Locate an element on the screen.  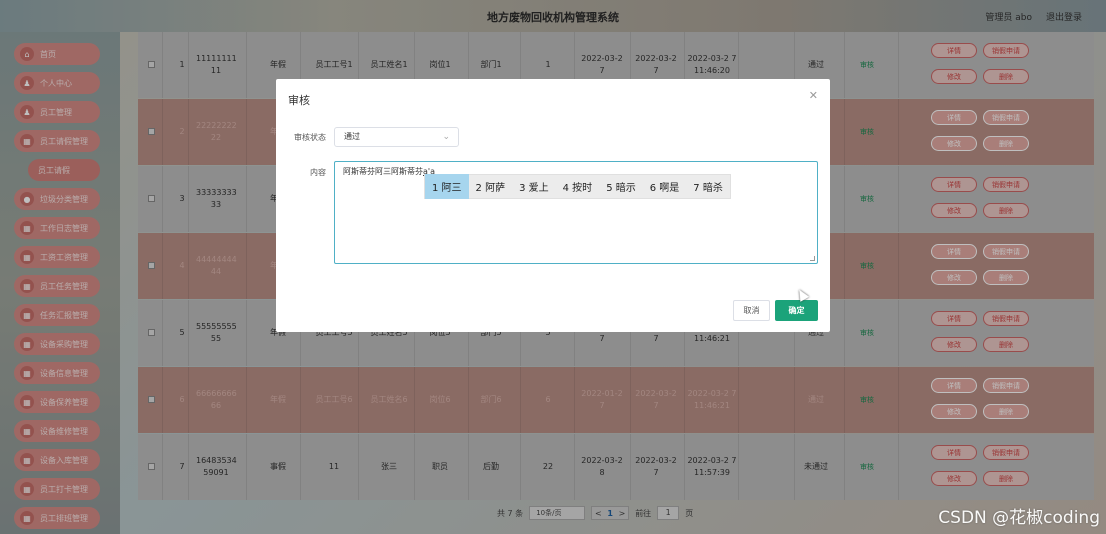
ime-candidate: 4 按时 is located at coordinates (578, 186).